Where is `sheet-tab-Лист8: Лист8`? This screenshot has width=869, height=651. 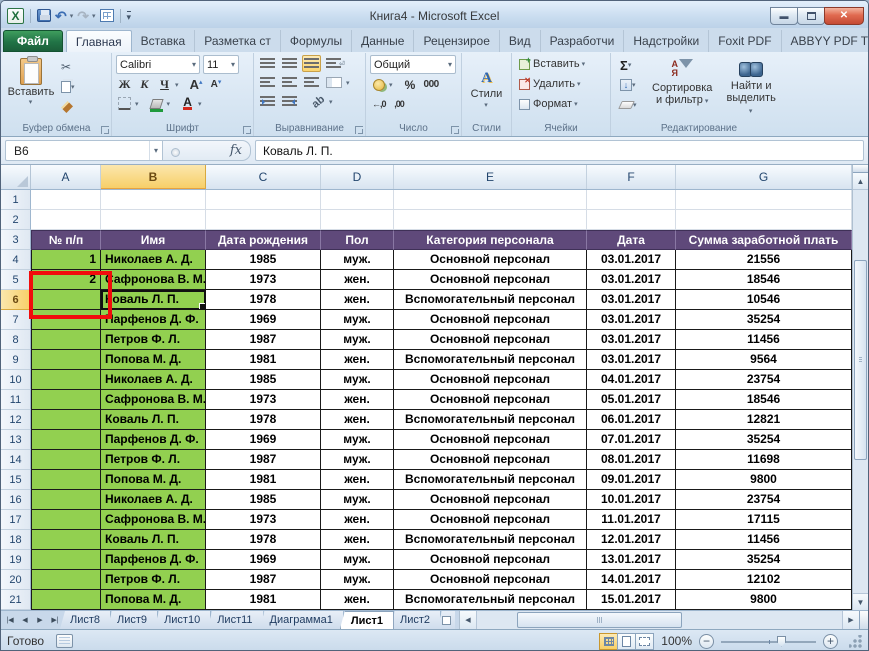 sheet-tab-Лист8: Лист8 is located at coordinates (86, 620).